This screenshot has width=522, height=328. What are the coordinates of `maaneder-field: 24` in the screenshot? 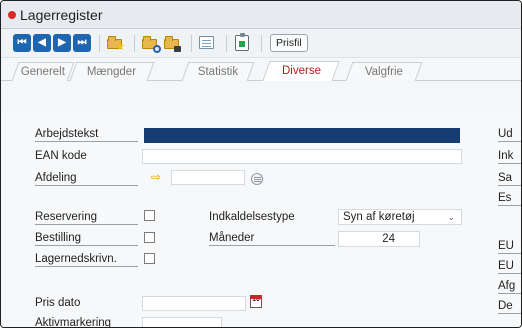 It's located at (379, 239).